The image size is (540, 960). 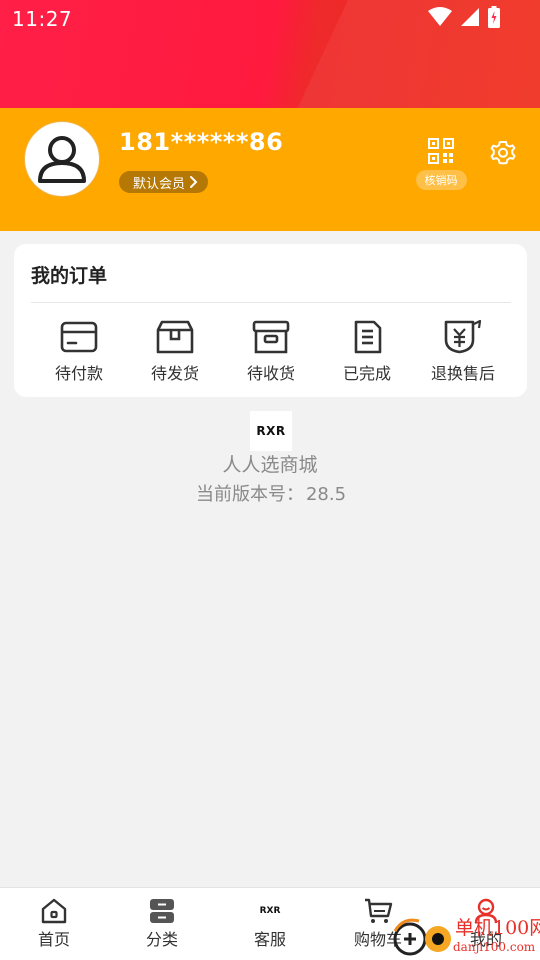 I want to click on status-time: 11:27, so click(x=42, y=19).